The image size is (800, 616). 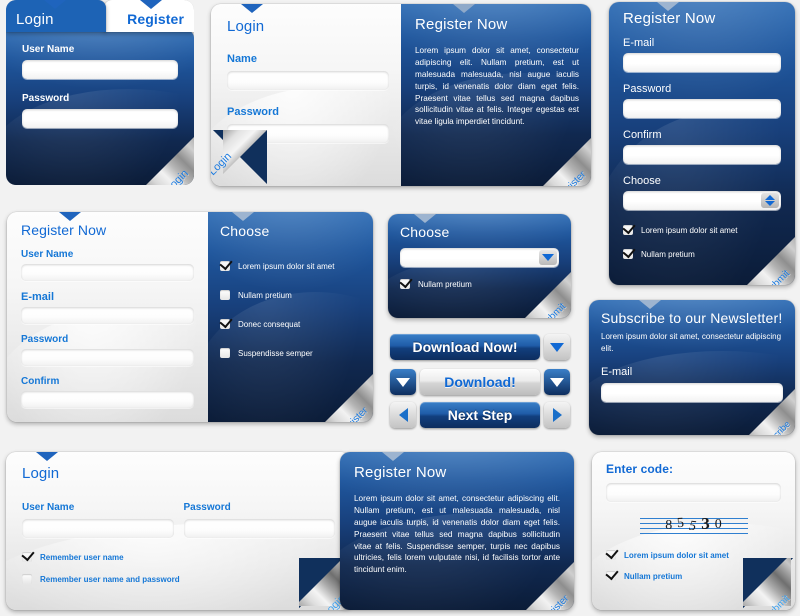 I want to click on choose-small-title: Choose, so click(x=425, y=232).